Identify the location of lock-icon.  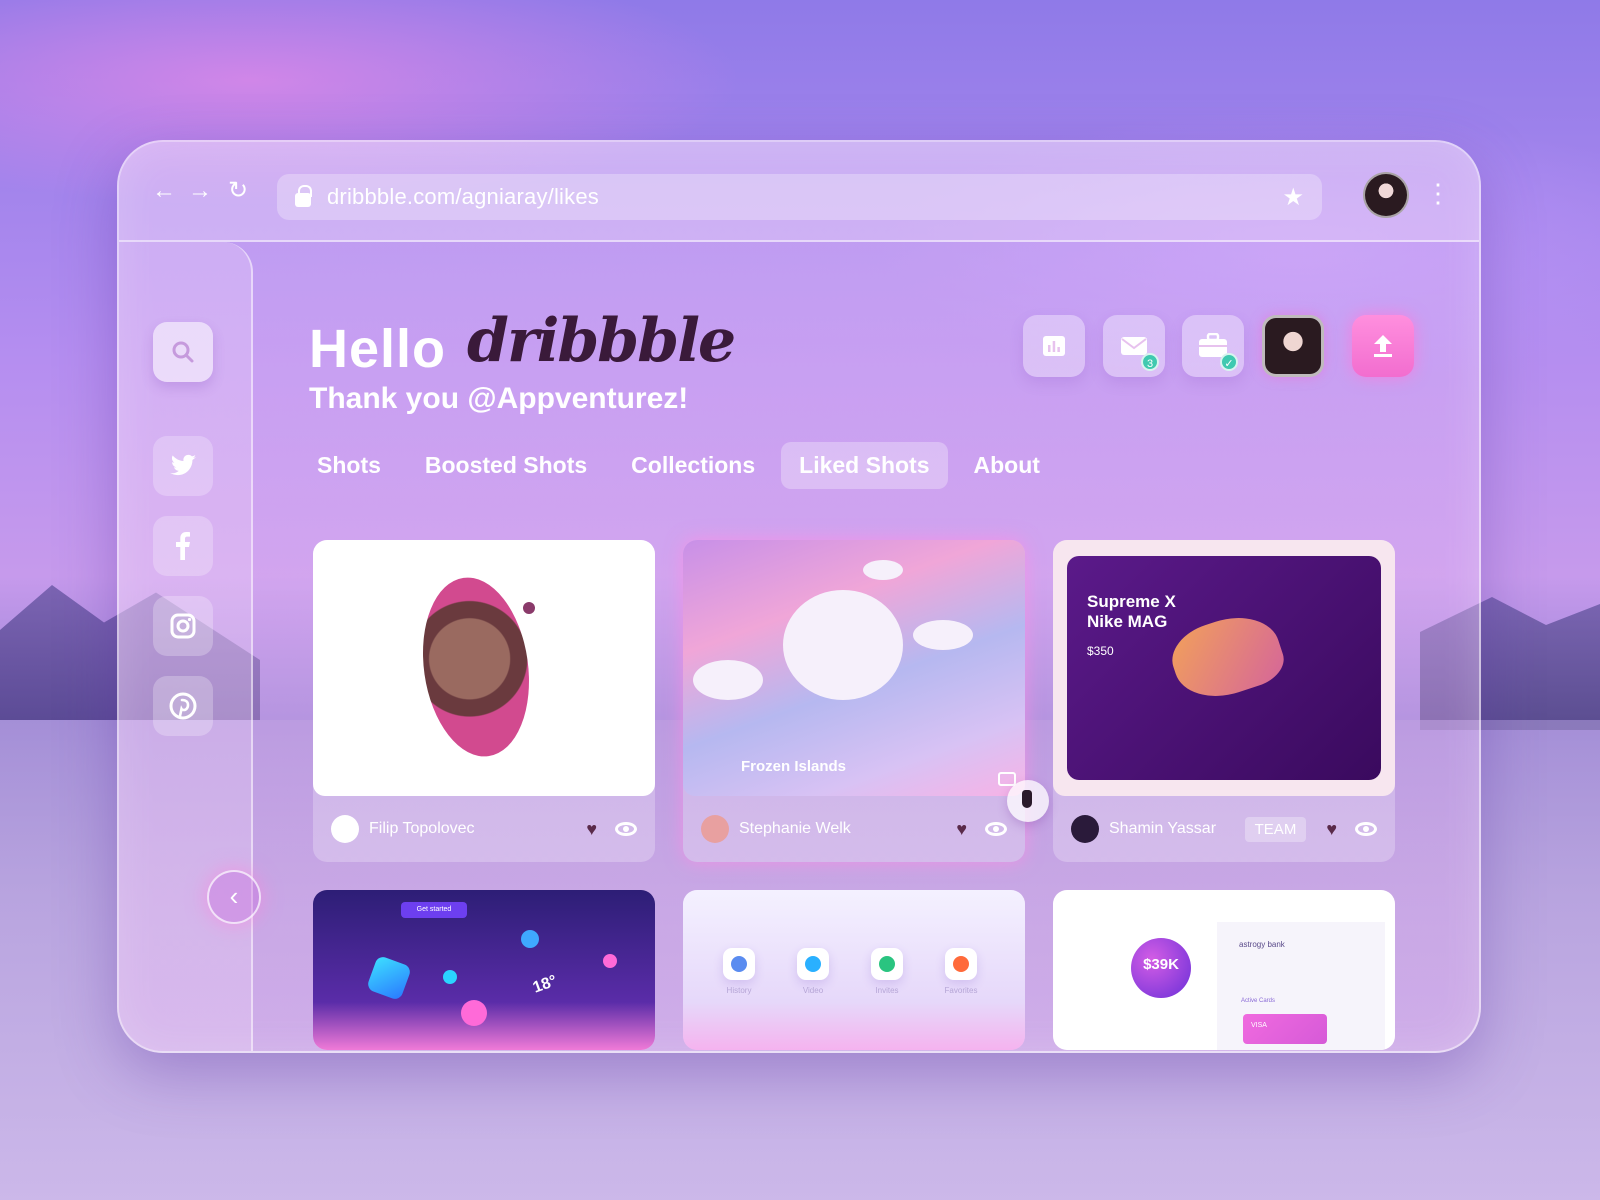
(303, 196).